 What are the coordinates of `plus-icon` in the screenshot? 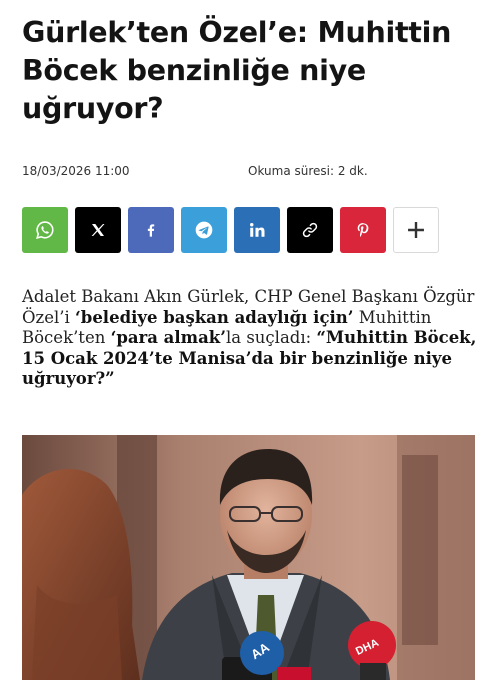 It's located at (416, 230).